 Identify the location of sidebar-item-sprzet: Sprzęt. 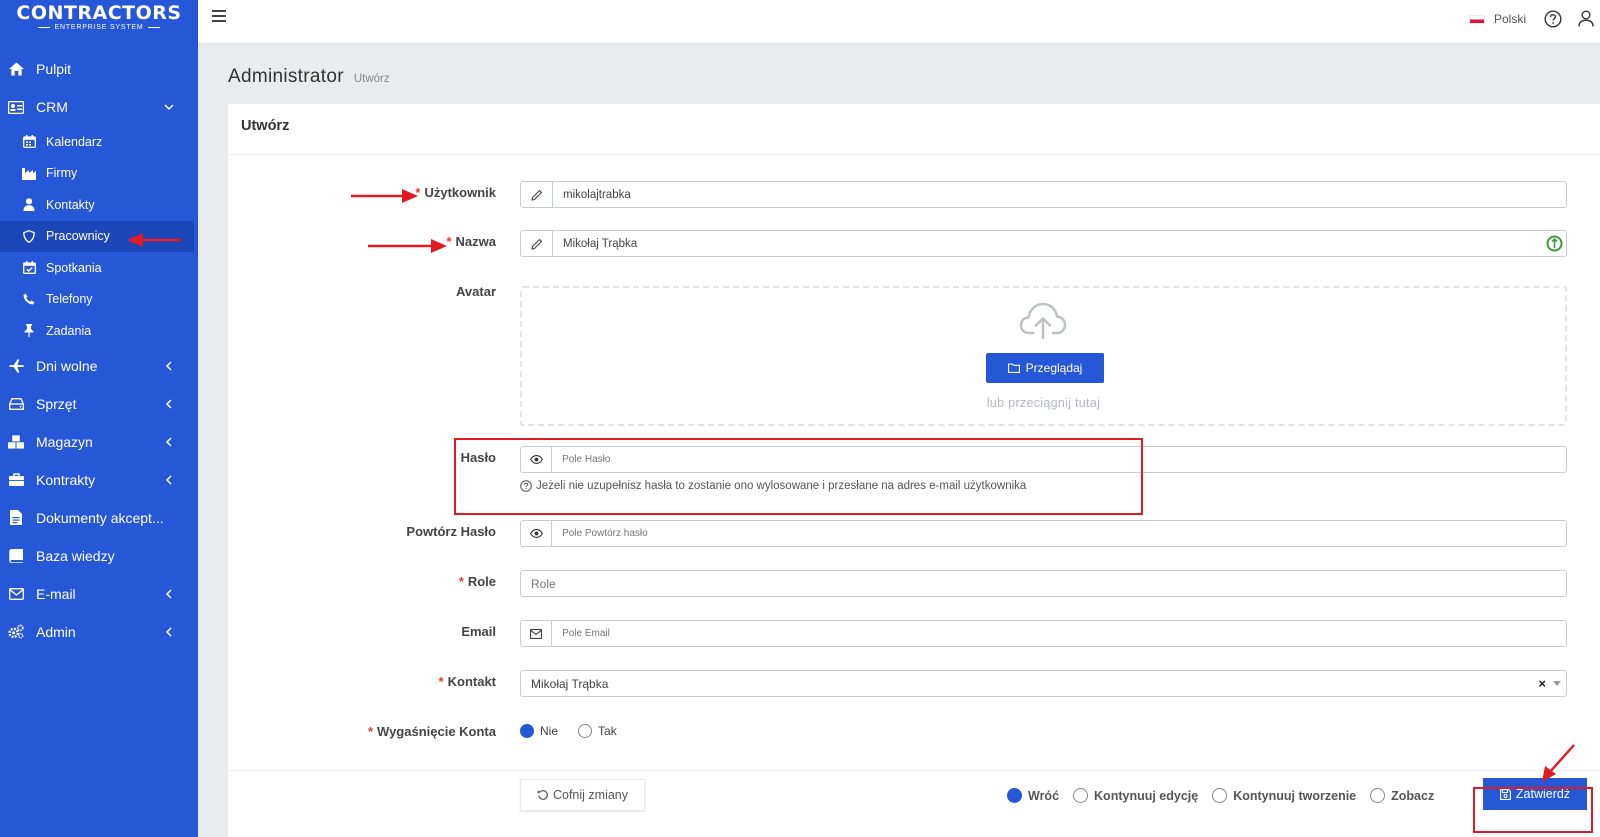
(99, 404).